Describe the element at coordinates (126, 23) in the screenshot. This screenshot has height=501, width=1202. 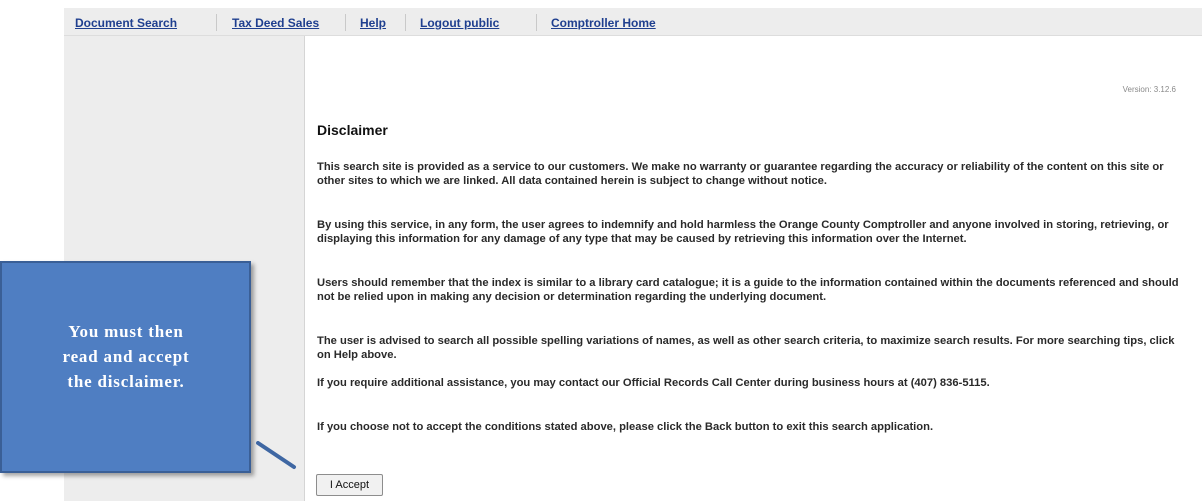
I see `nav-link-document-search: Document Search` at that location.